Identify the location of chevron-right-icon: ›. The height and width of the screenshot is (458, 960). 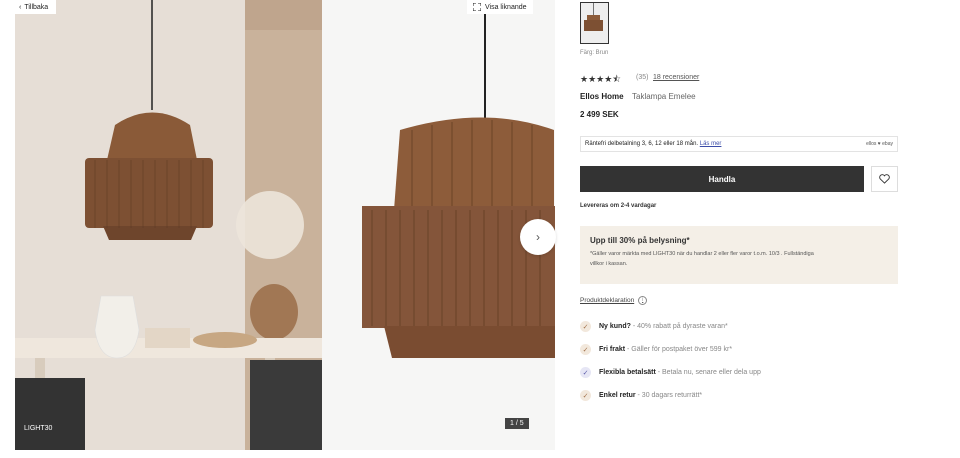
(538, 237).